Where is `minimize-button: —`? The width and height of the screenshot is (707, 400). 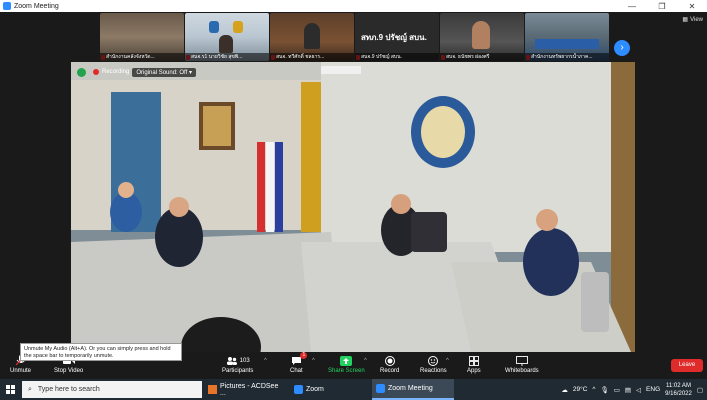 minimize-button: — is located at coordinates (632, 6).